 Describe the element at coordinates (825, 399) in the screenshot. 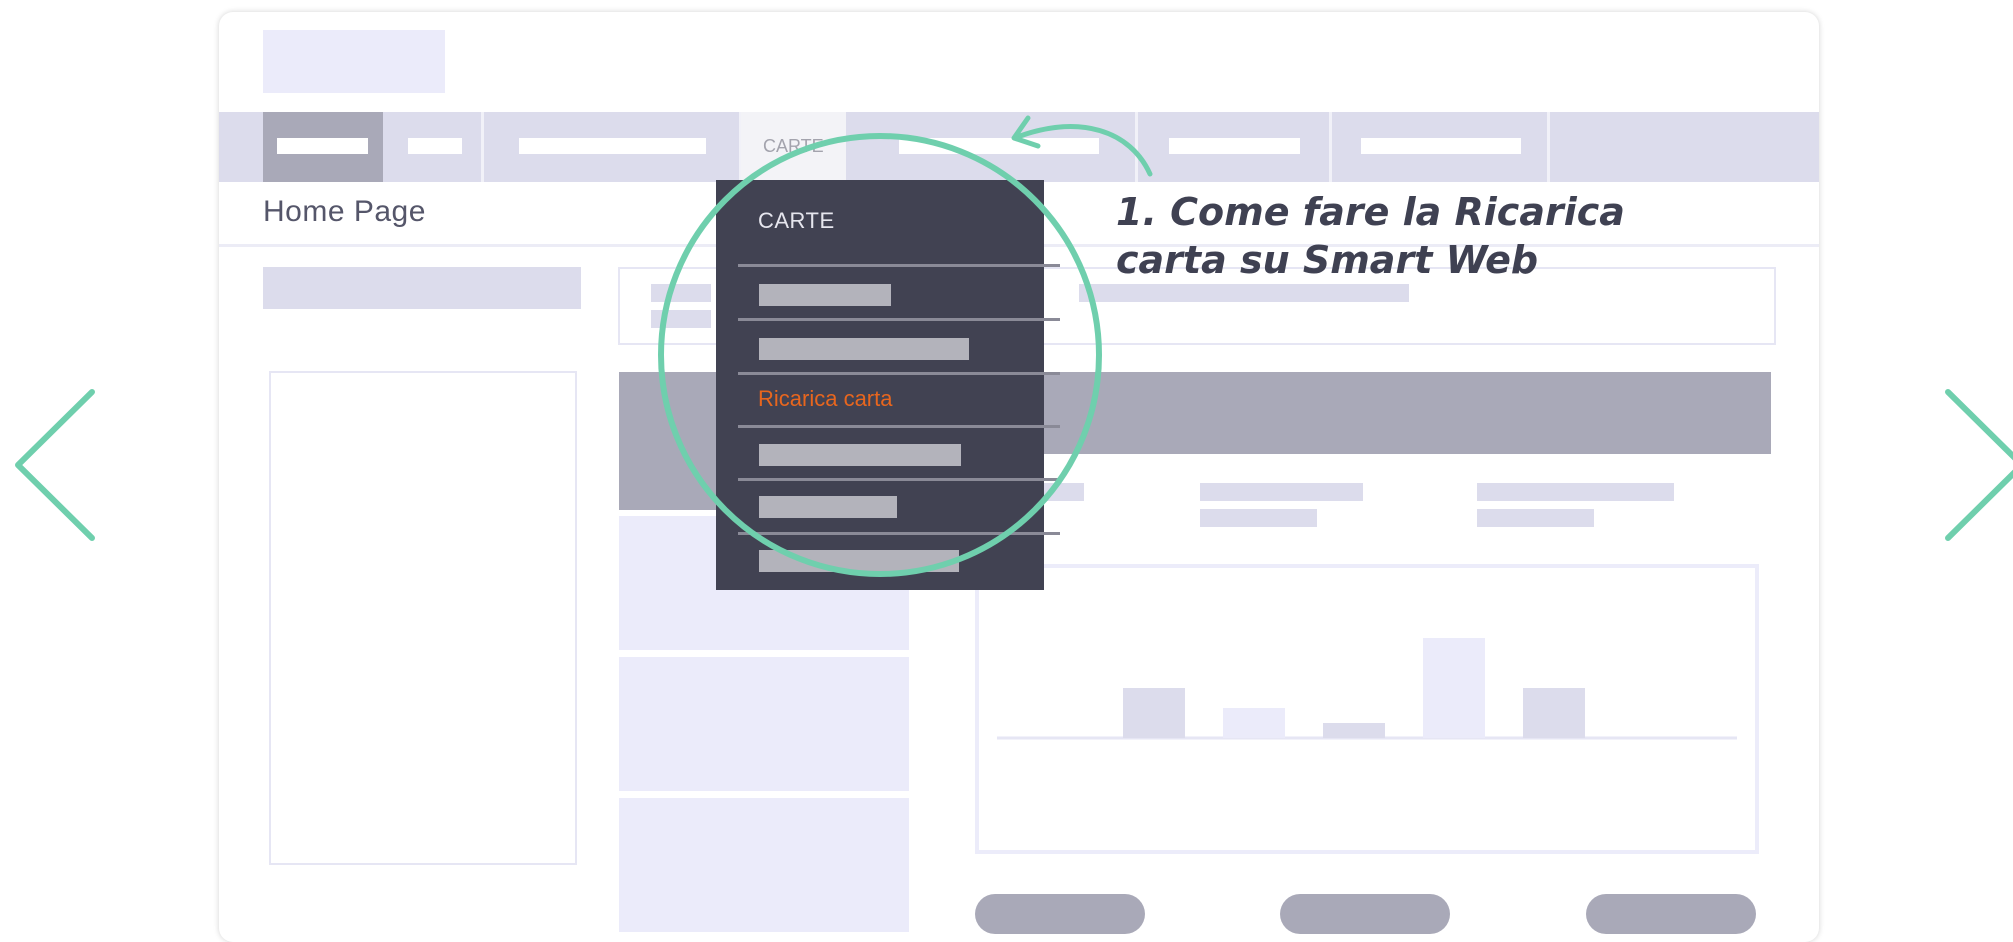

I see `menu-item-ricarica-carta: Ricarica carta` at that location.